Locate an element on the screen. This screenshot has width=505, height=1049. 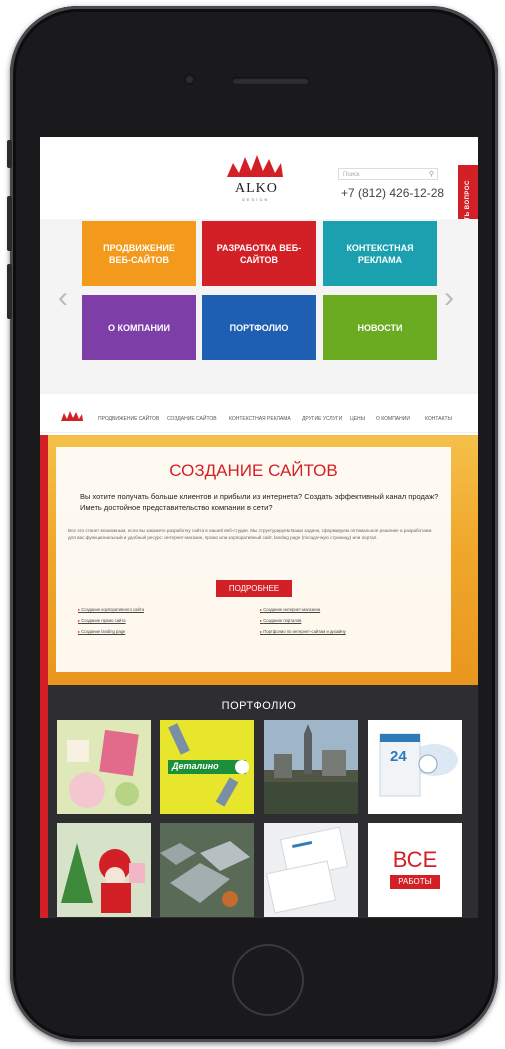
nav-item-other: ДРУГИЕ УСЛУГИ is located at coordinates (322, 419).